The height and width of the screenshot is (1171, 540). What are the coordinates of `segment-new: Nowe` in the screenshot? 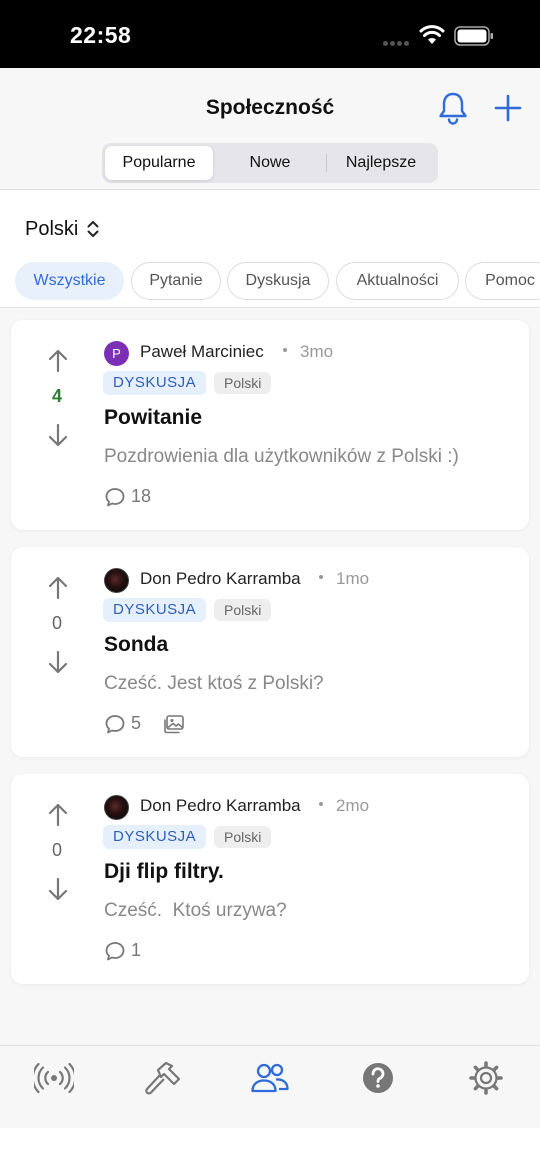 It's located at (270, 163).